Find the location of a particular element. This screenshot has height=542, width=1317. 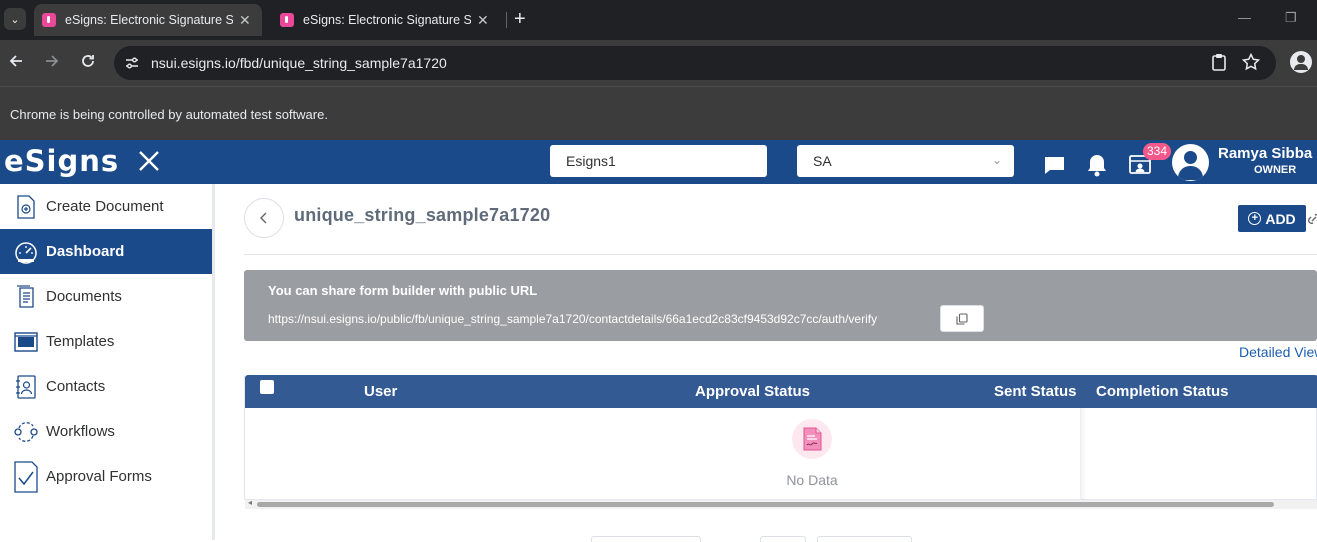

page-title: unique_string_sample7a1720 is located at coordinates (422, 215).